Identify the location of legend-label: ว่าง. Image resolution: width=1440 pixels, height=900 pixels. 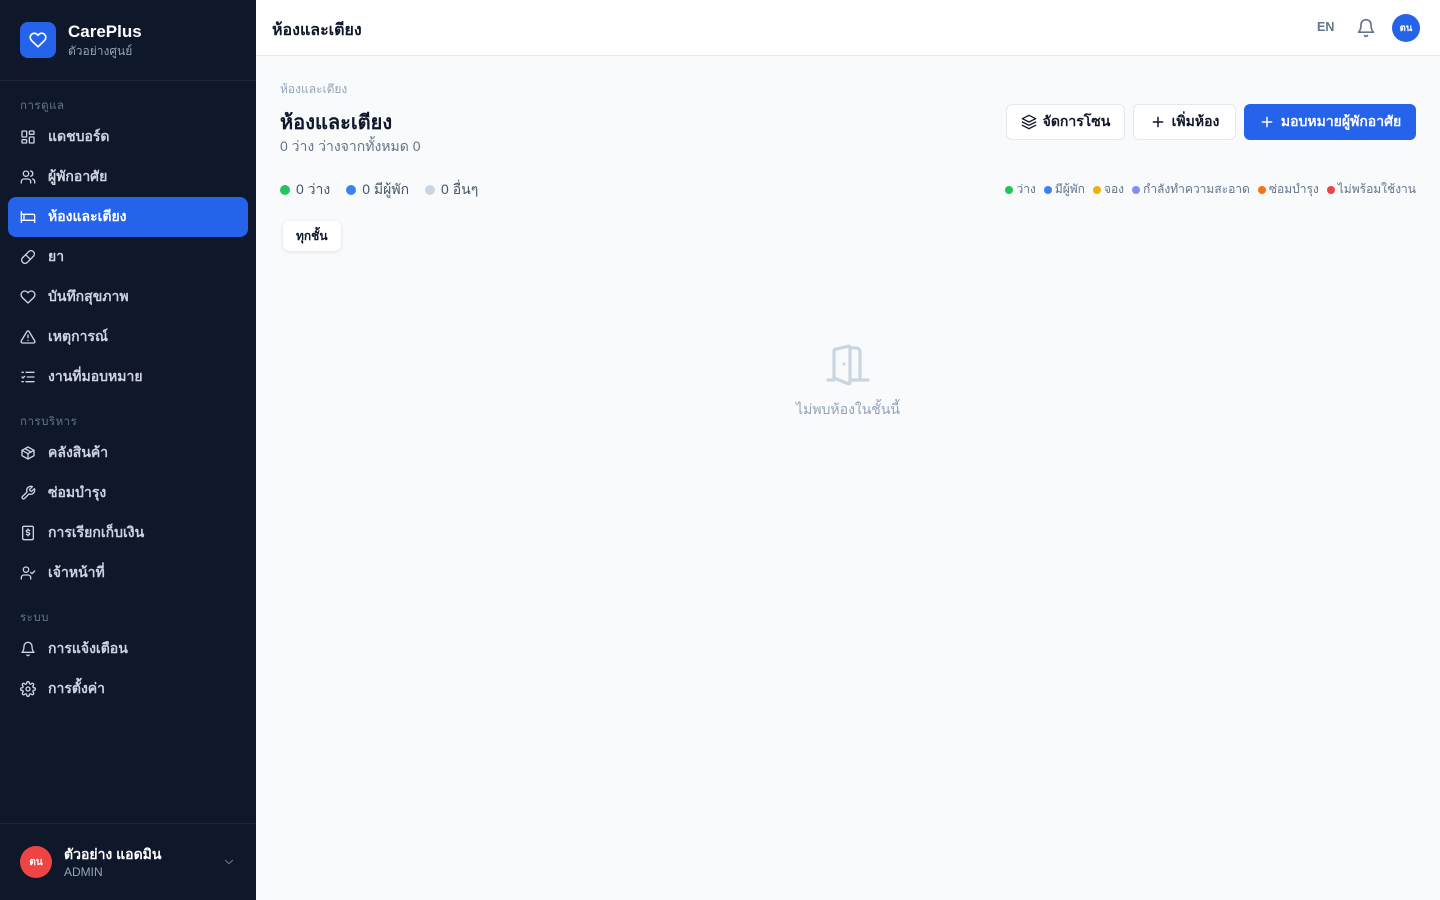
(1026, 189).